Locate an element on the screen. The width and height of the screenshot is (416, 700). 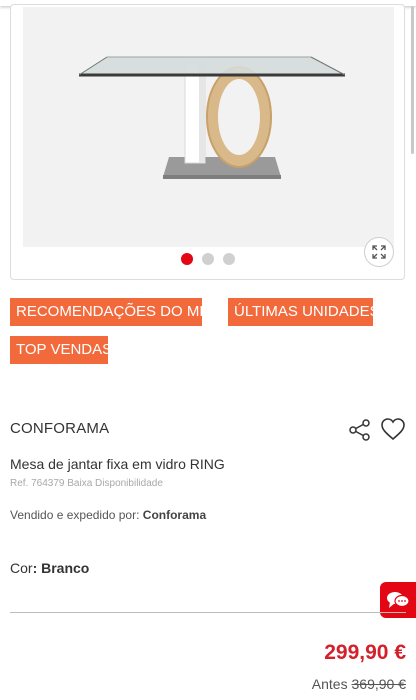
color-value: : Branco is located at coordinates (61, 568).